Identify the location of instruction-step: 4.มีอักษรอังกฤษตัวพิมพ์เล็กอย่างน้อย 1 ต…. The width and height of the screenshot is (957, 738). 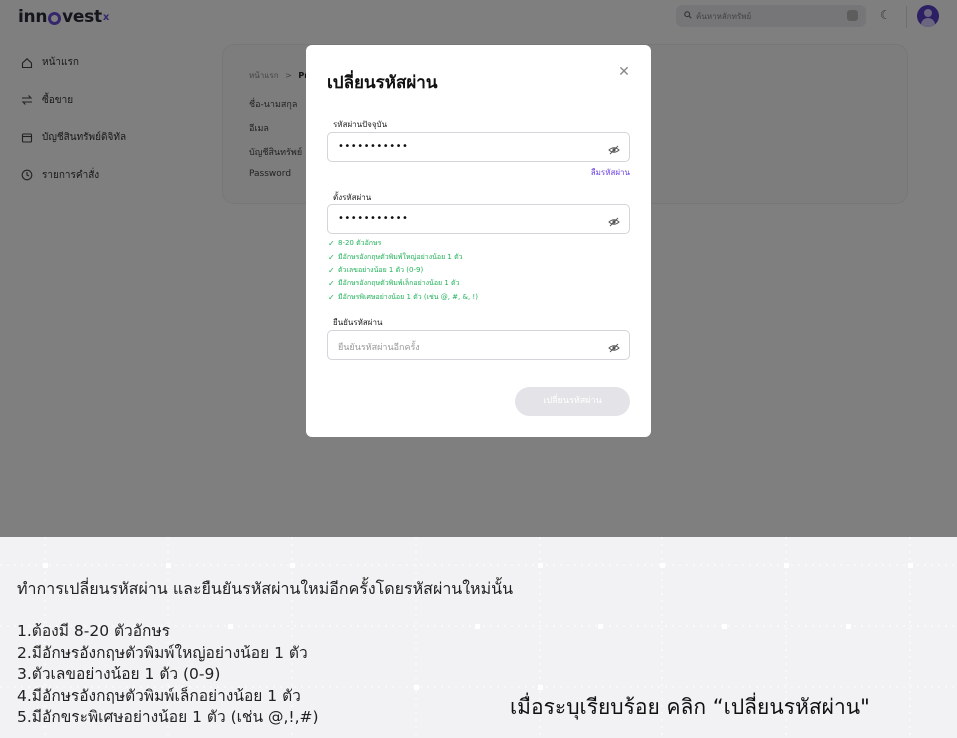
(159, 695).